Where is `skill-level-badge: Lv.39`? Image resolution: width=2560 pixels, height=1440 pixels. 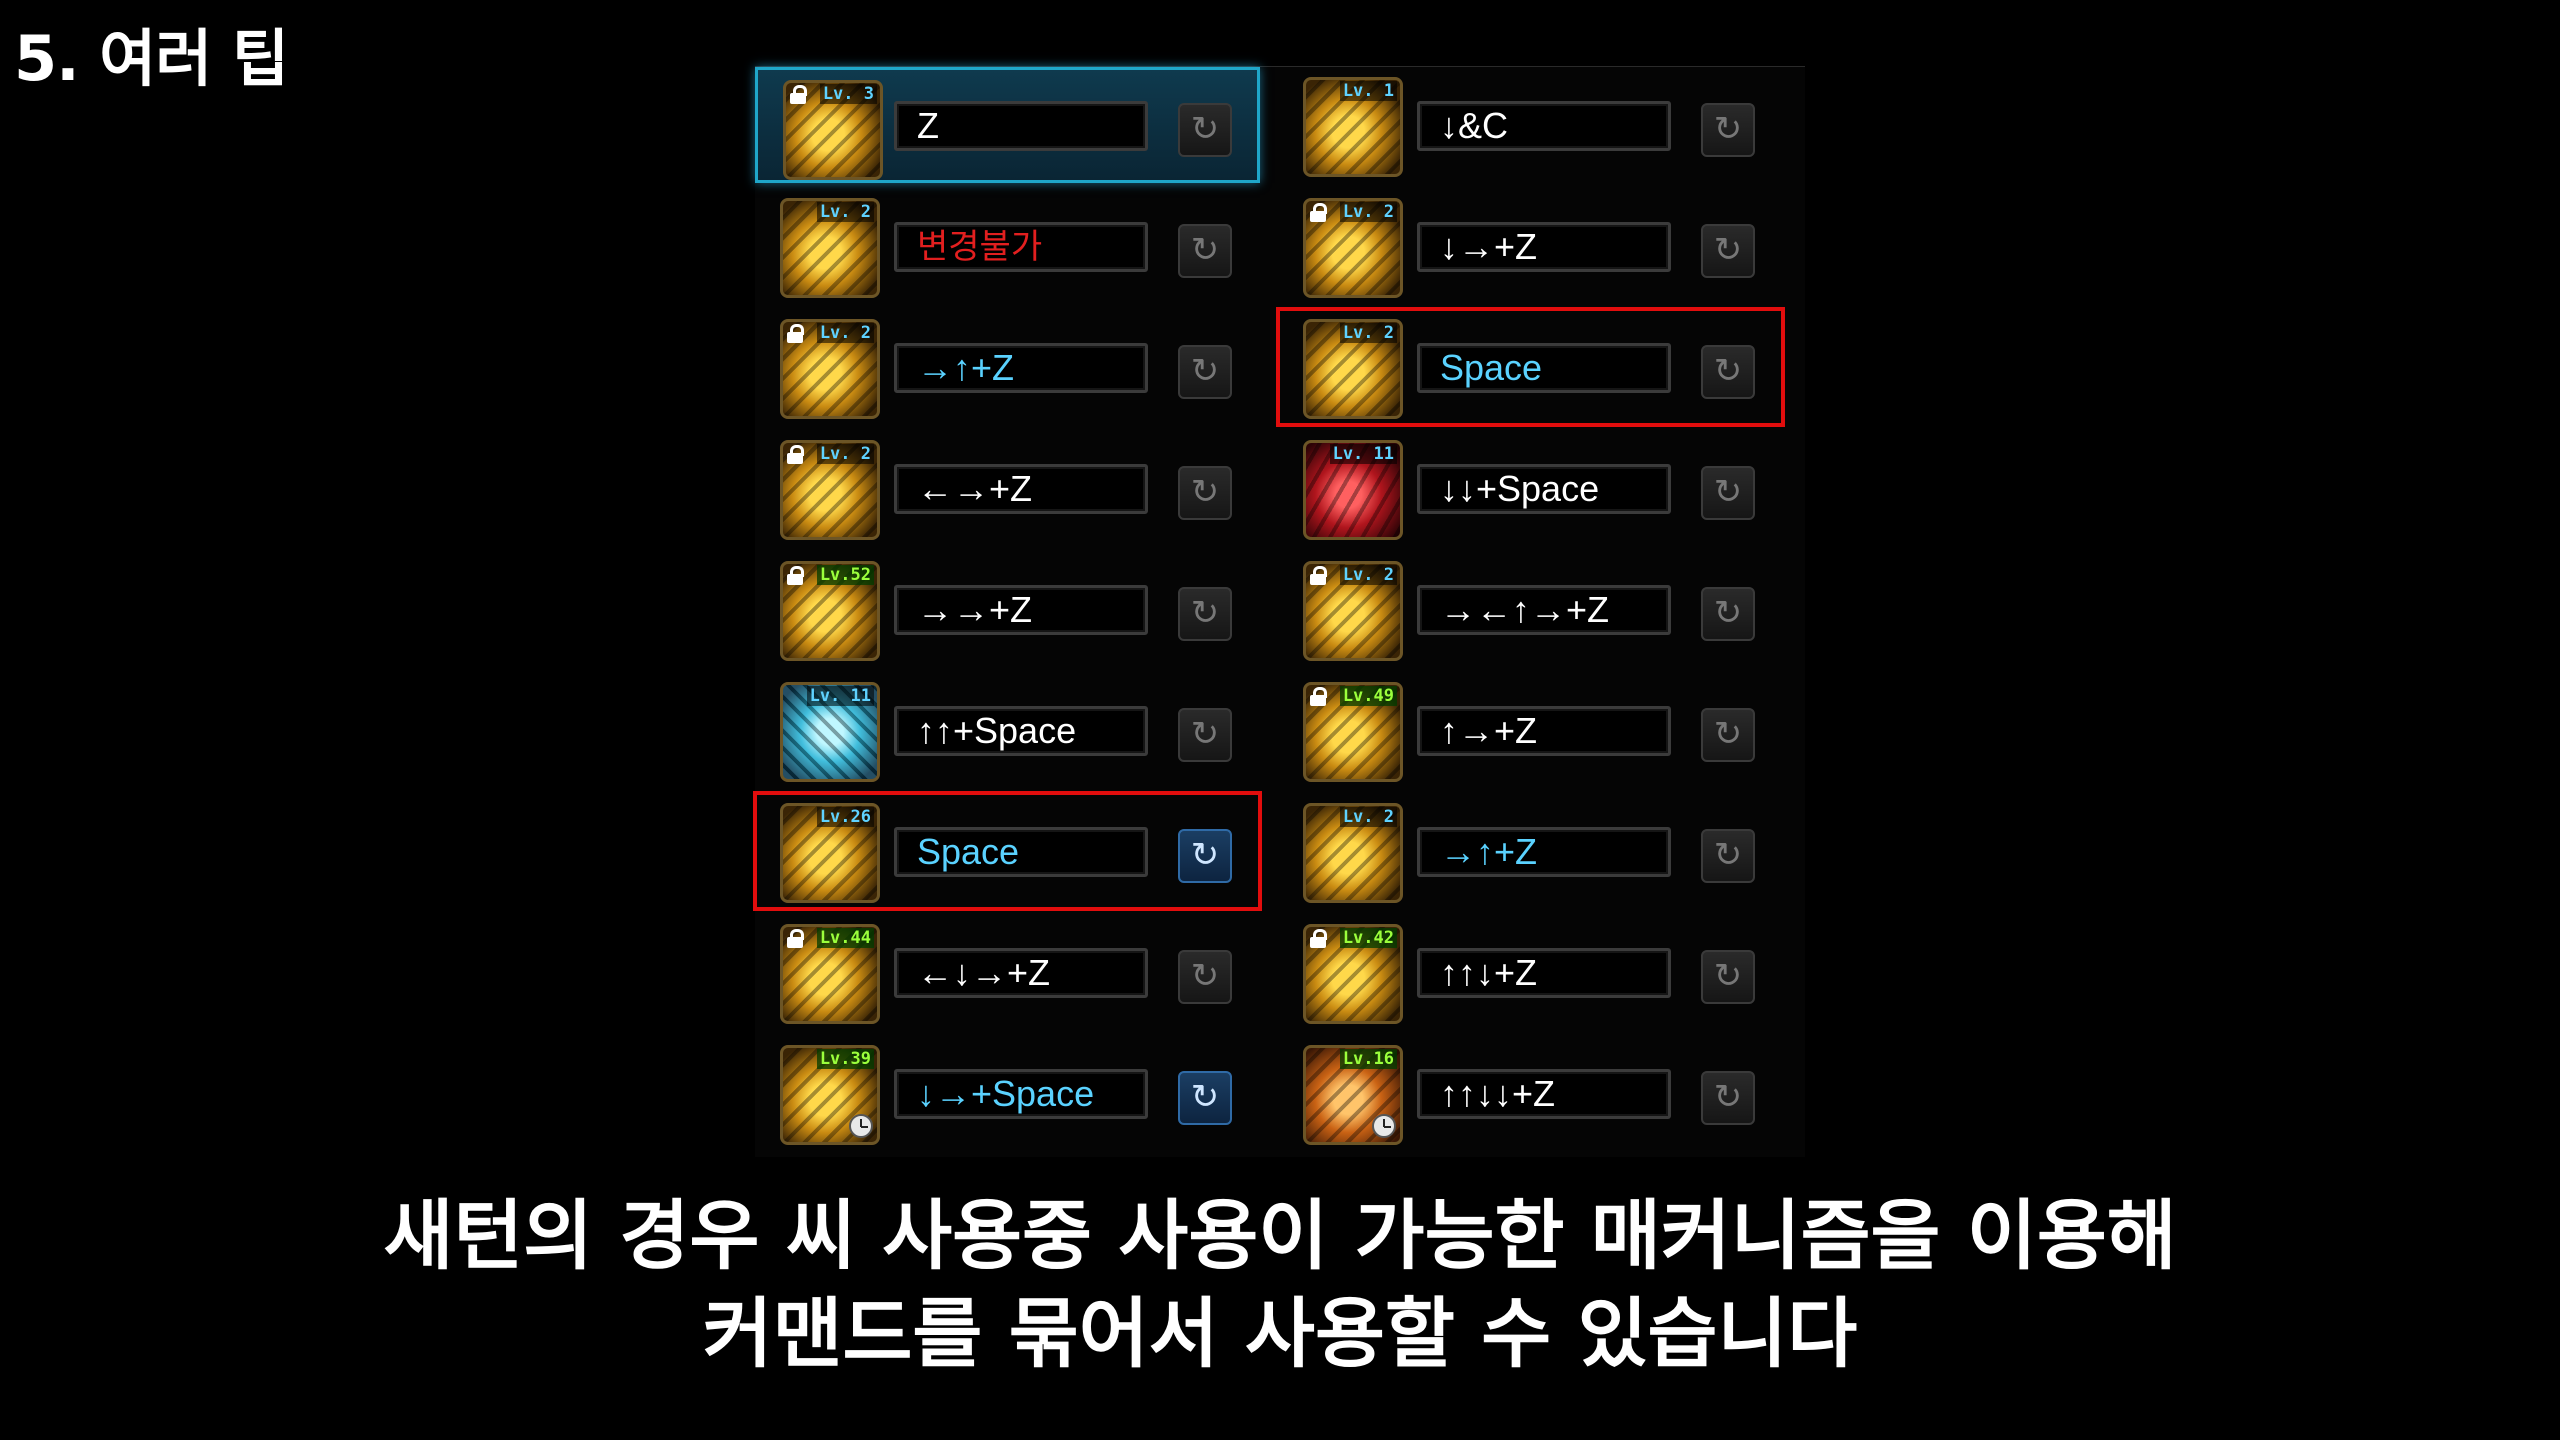 skill-level-badge: Lv.39 is located at coordinates (845, 1059).